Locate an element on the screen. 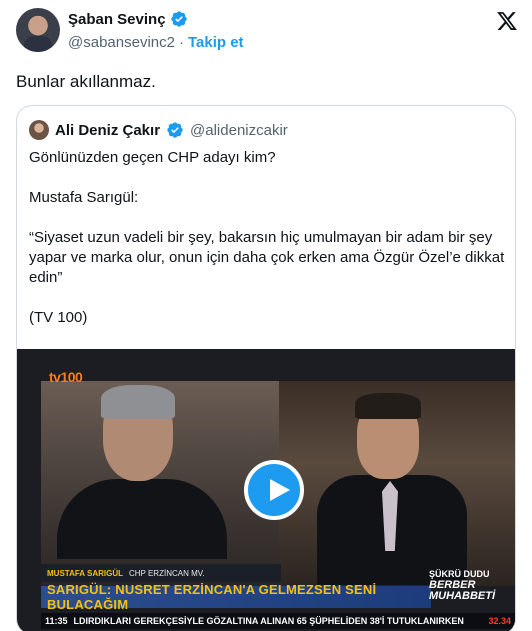 The image size is (532, 631). follow-button: Takip et is located at coordinates (216, 42).